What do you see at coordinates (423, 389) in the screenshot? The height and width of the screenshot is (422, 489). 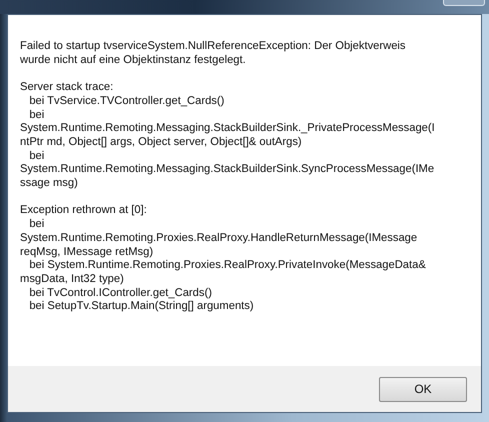 I see `ok-button: OK` at bounding box center [423, 389].